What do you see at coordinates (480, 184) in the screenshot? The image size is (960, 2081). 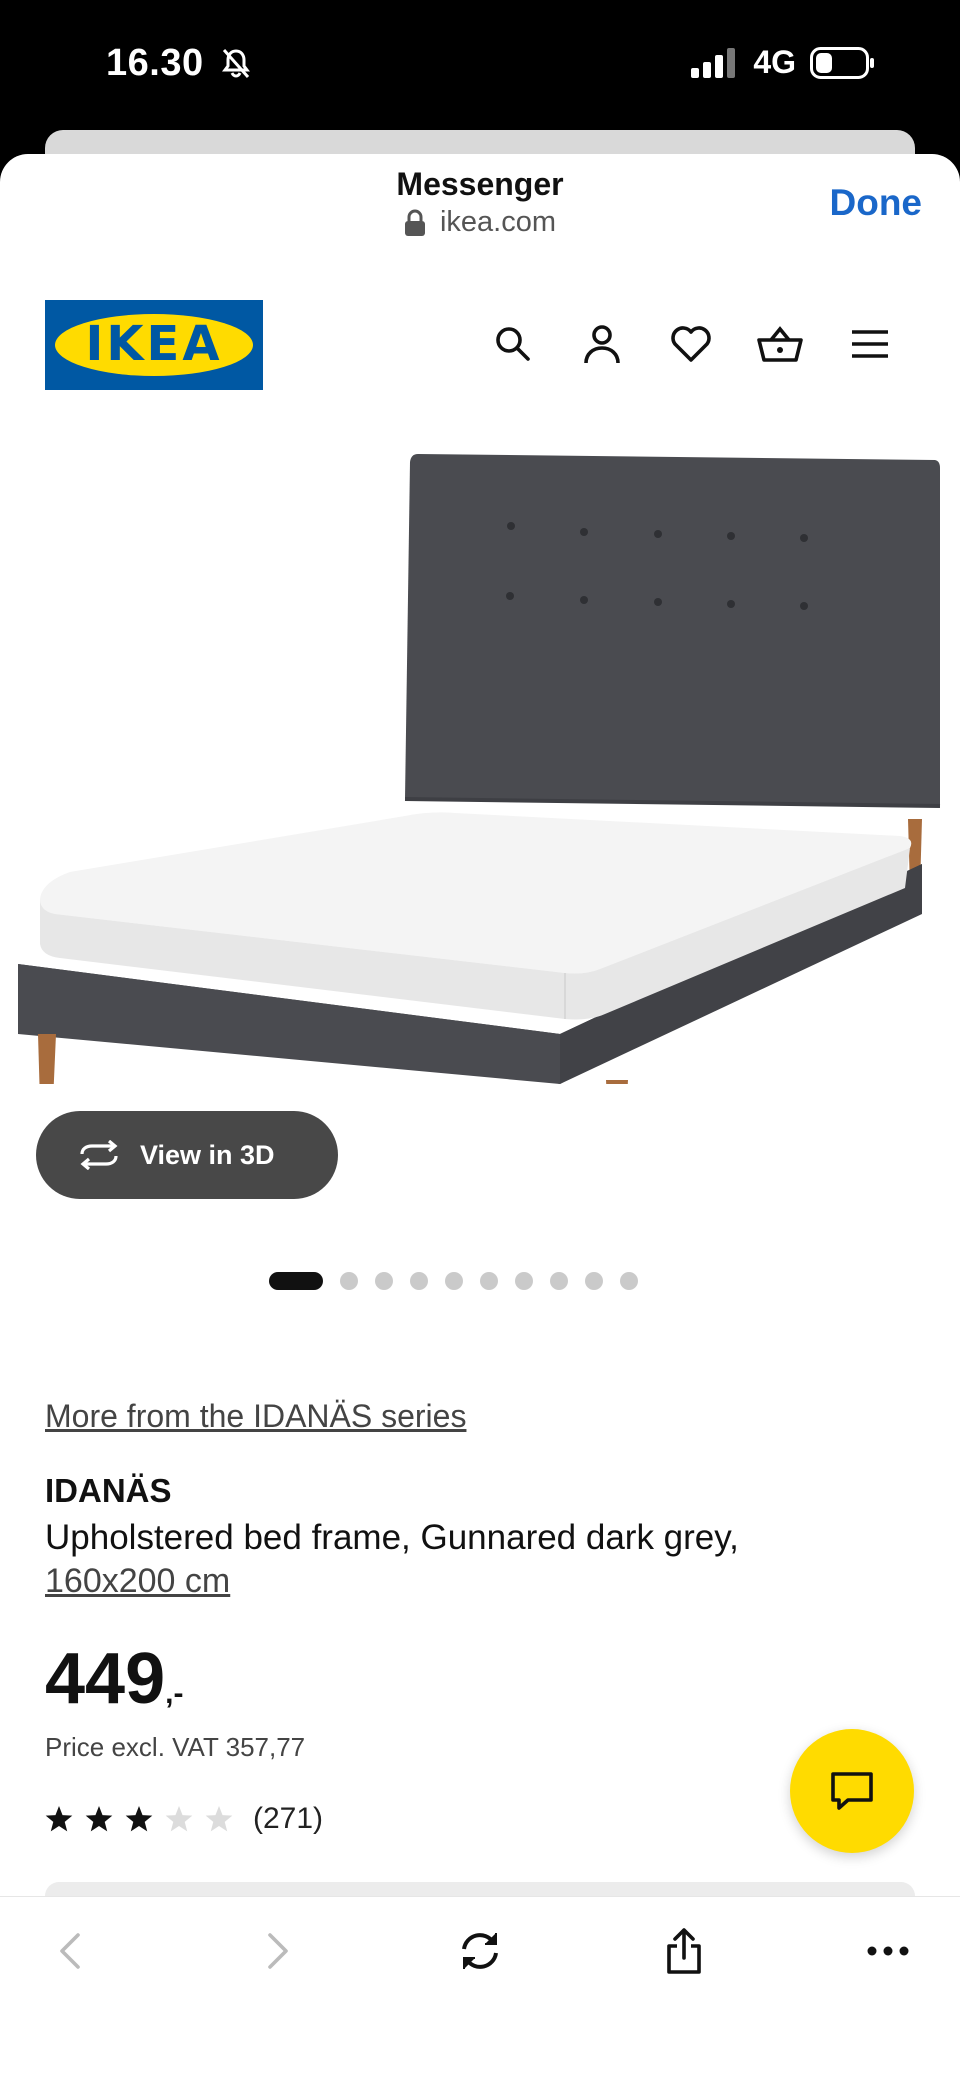 I see `app-title: Messenger` at bounding box center [480, 184].